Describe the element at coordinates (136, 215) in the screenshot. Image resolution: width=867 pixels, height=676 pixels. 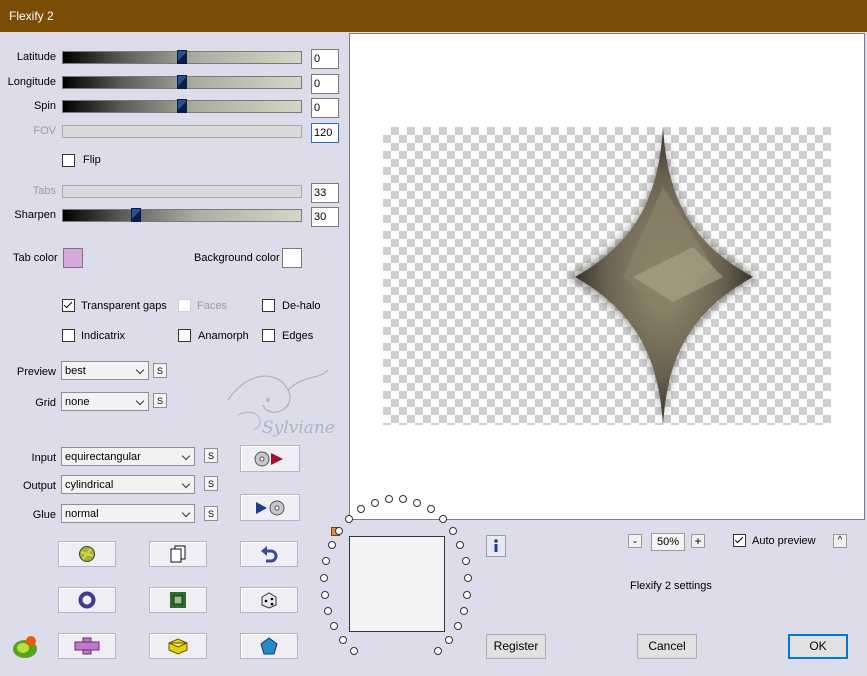
I see `sharpen-slider-thumb` at that location.